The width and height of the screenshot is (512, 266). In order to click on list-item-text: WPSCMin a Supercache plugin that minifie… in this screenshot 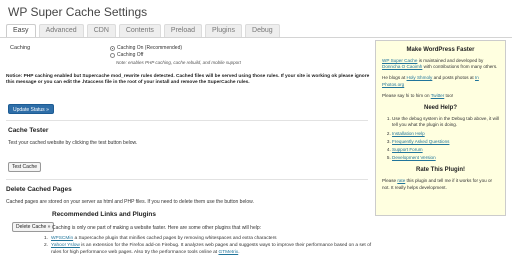, I will do `click(164, 239)`.